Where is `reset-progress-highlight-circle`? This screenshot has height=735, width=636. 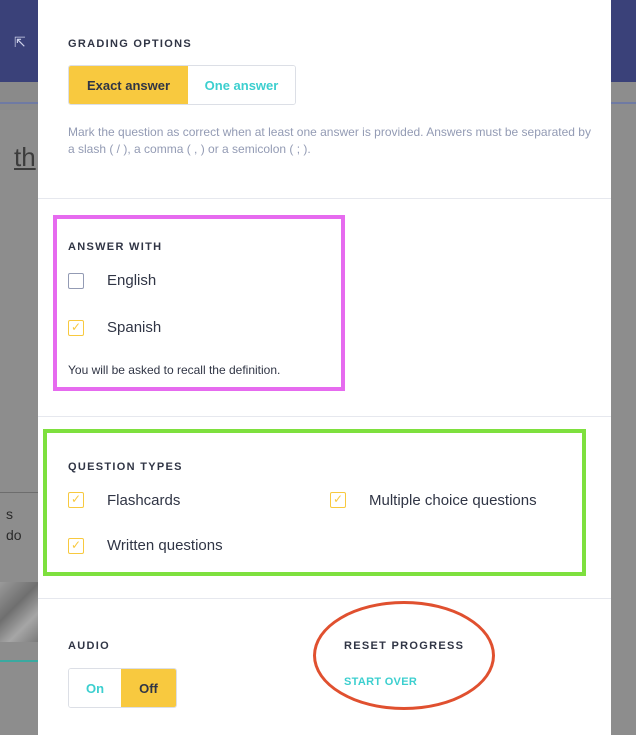 reset-progress-highlight-circle is located at coordinates (404, 655).